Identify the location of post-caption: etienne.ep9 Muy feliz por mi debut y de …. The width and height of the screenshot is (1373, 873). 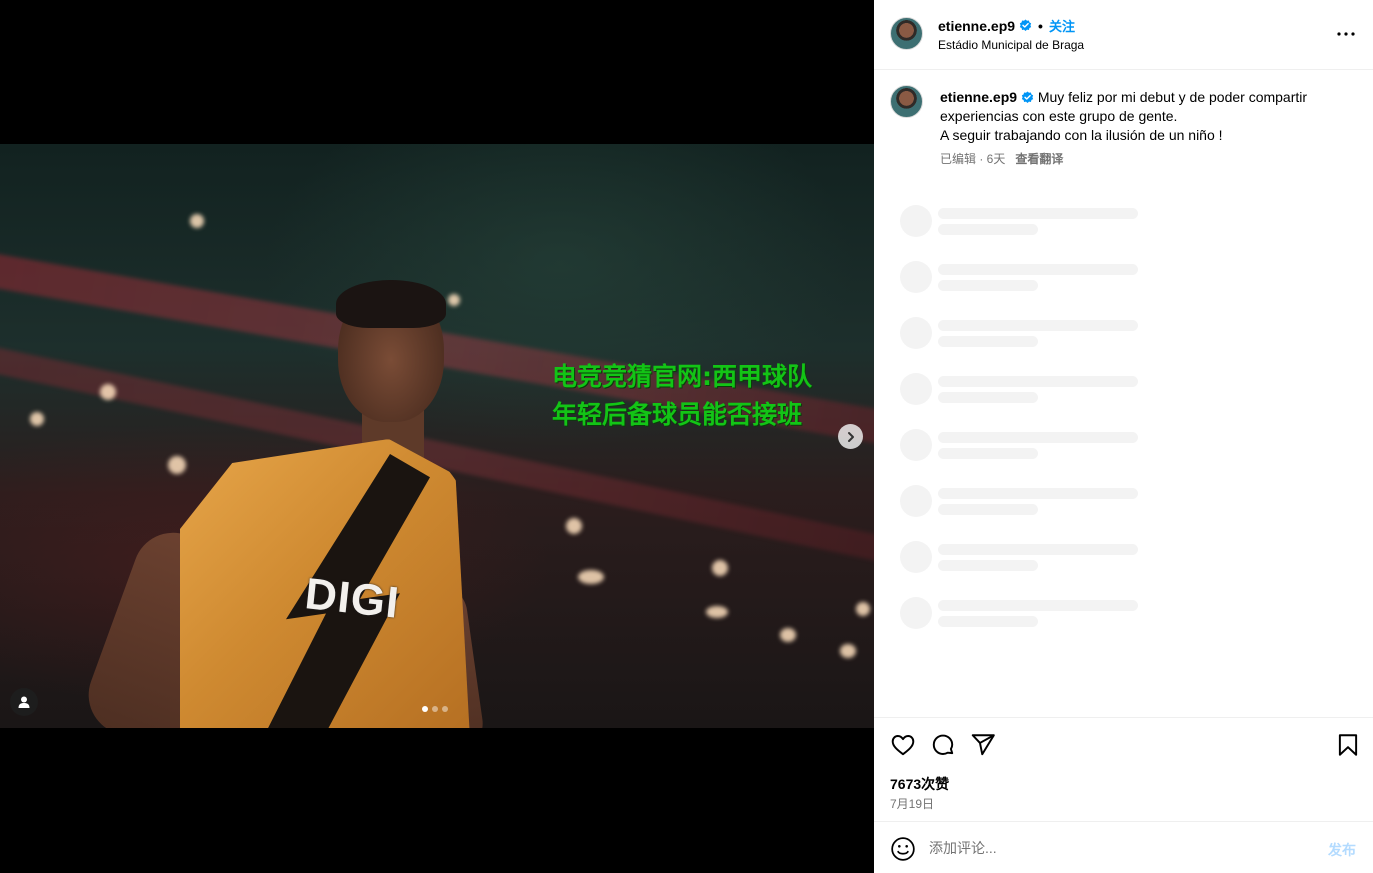
(1145, 116).